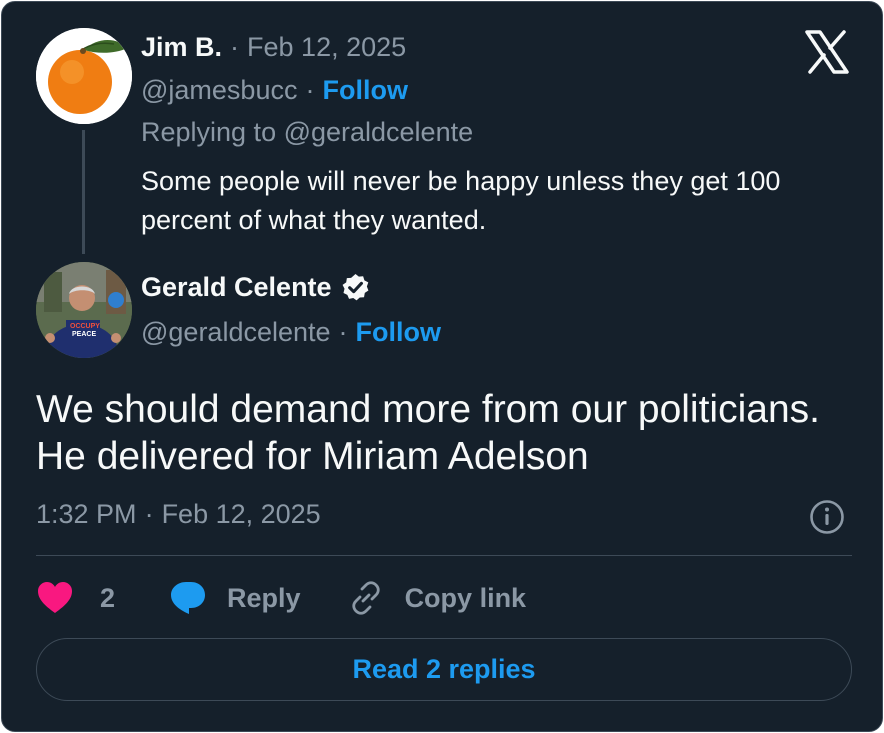 Image resolution: width=884 pixels, height=733 pixels. I want to click on svg-text: OCCUPY, so click(85, 326).